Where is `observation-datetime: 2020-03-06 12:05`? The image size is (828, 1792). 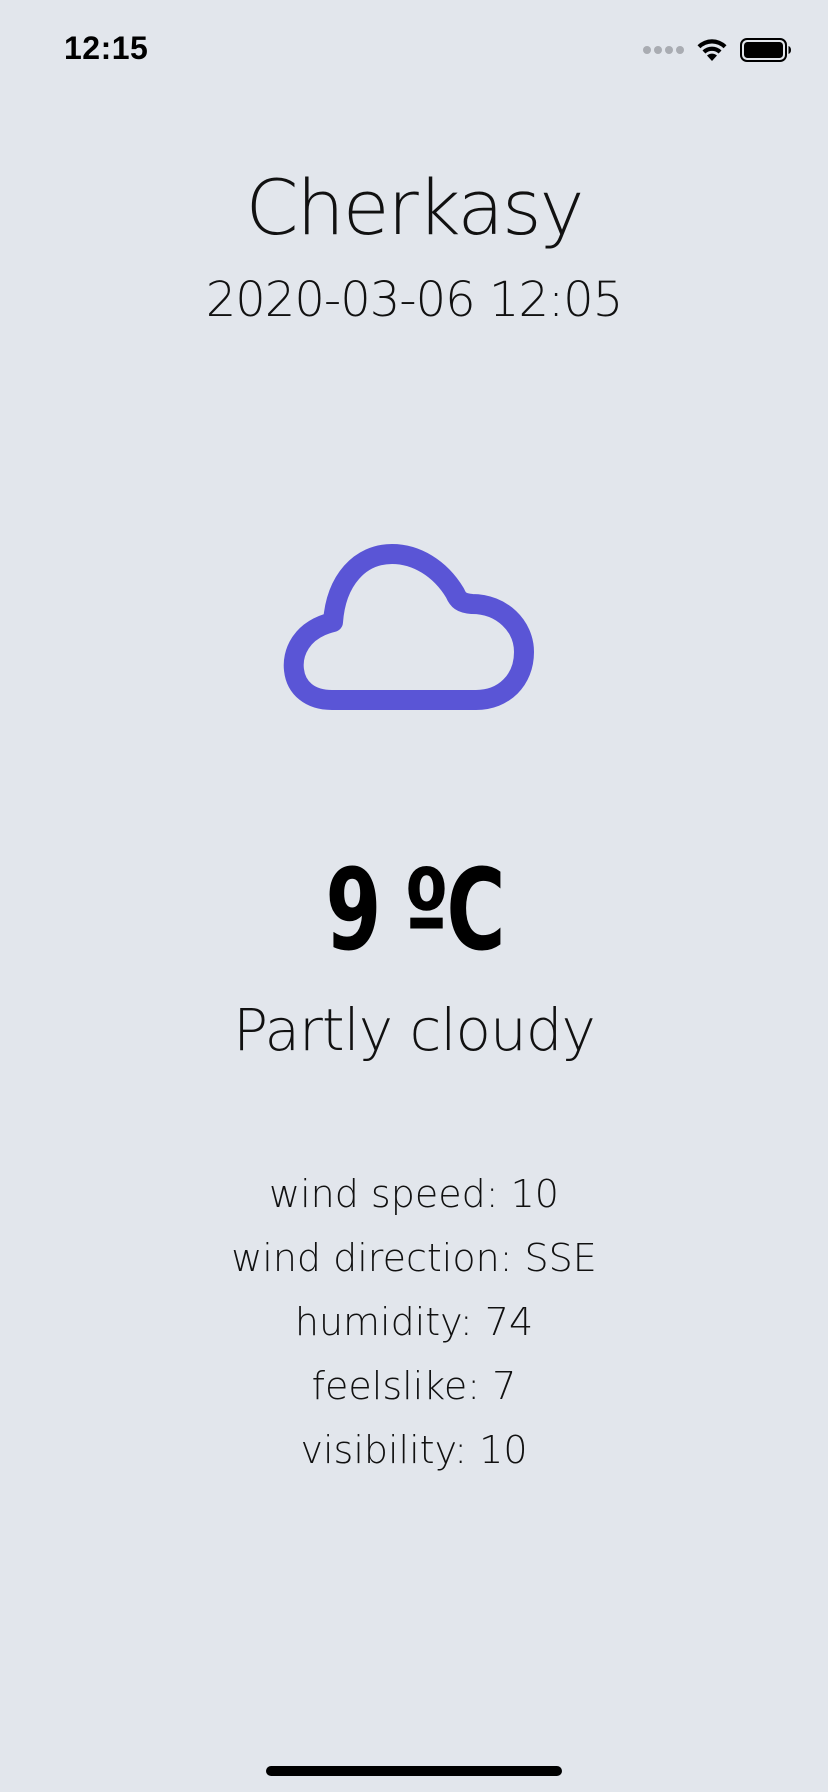
observation-datetime: 2020-03-06 12:05 is located at coordinates (414, 300).